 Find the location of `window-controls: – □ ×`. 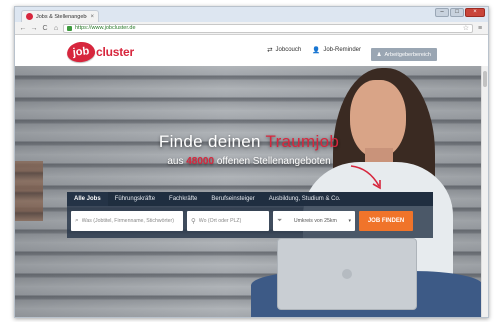

window-controls: – □ × is located at coordinates (460, 12).